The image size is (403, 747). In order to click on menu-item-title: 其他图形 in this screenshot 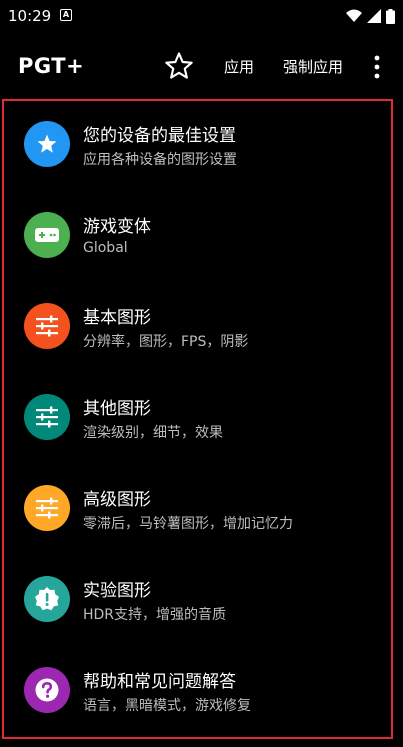, I will do `click(117, 409)`.